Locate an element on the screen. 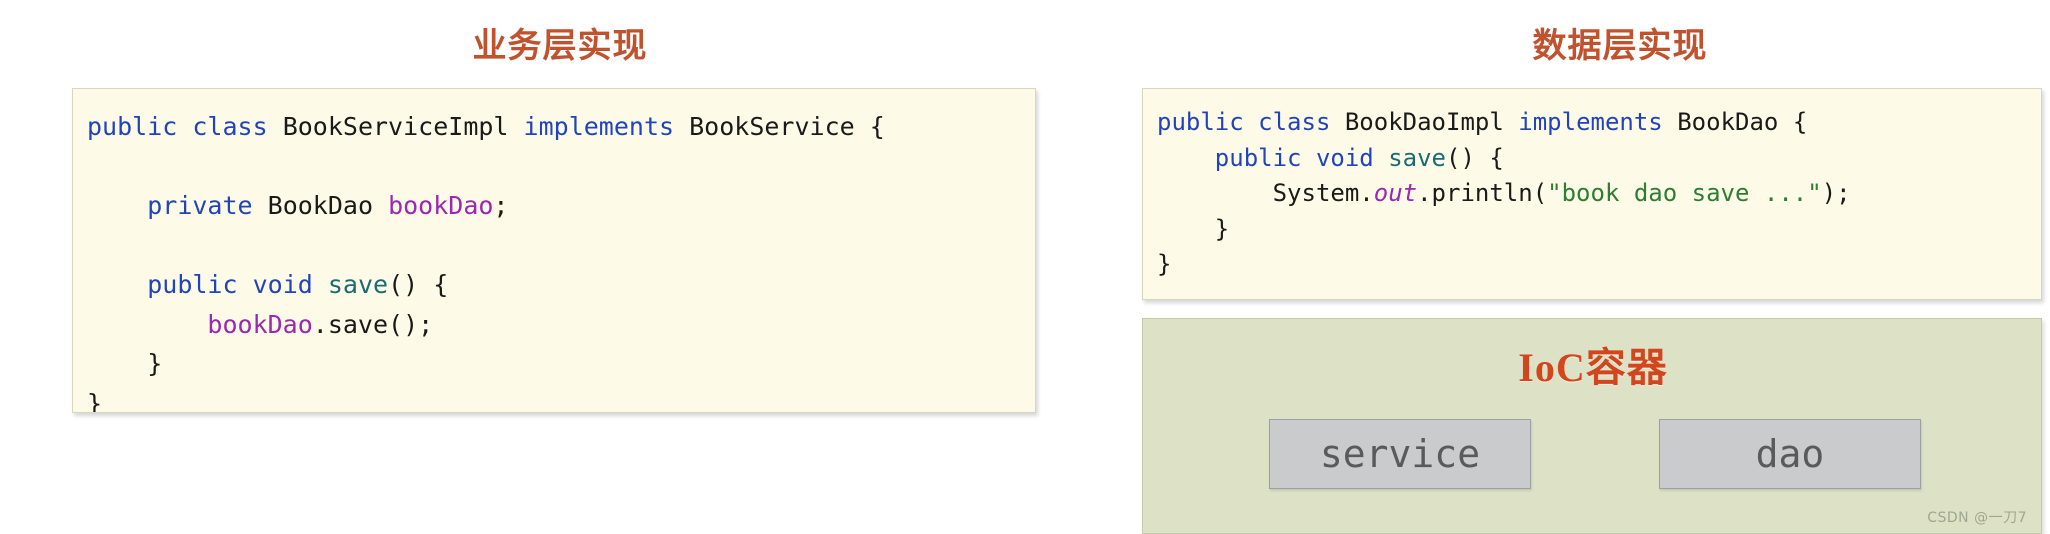 The width and height of the screenshot is (2050, 534). data-layer-title: 数据层实现 is located at coordinates (1620, 46).